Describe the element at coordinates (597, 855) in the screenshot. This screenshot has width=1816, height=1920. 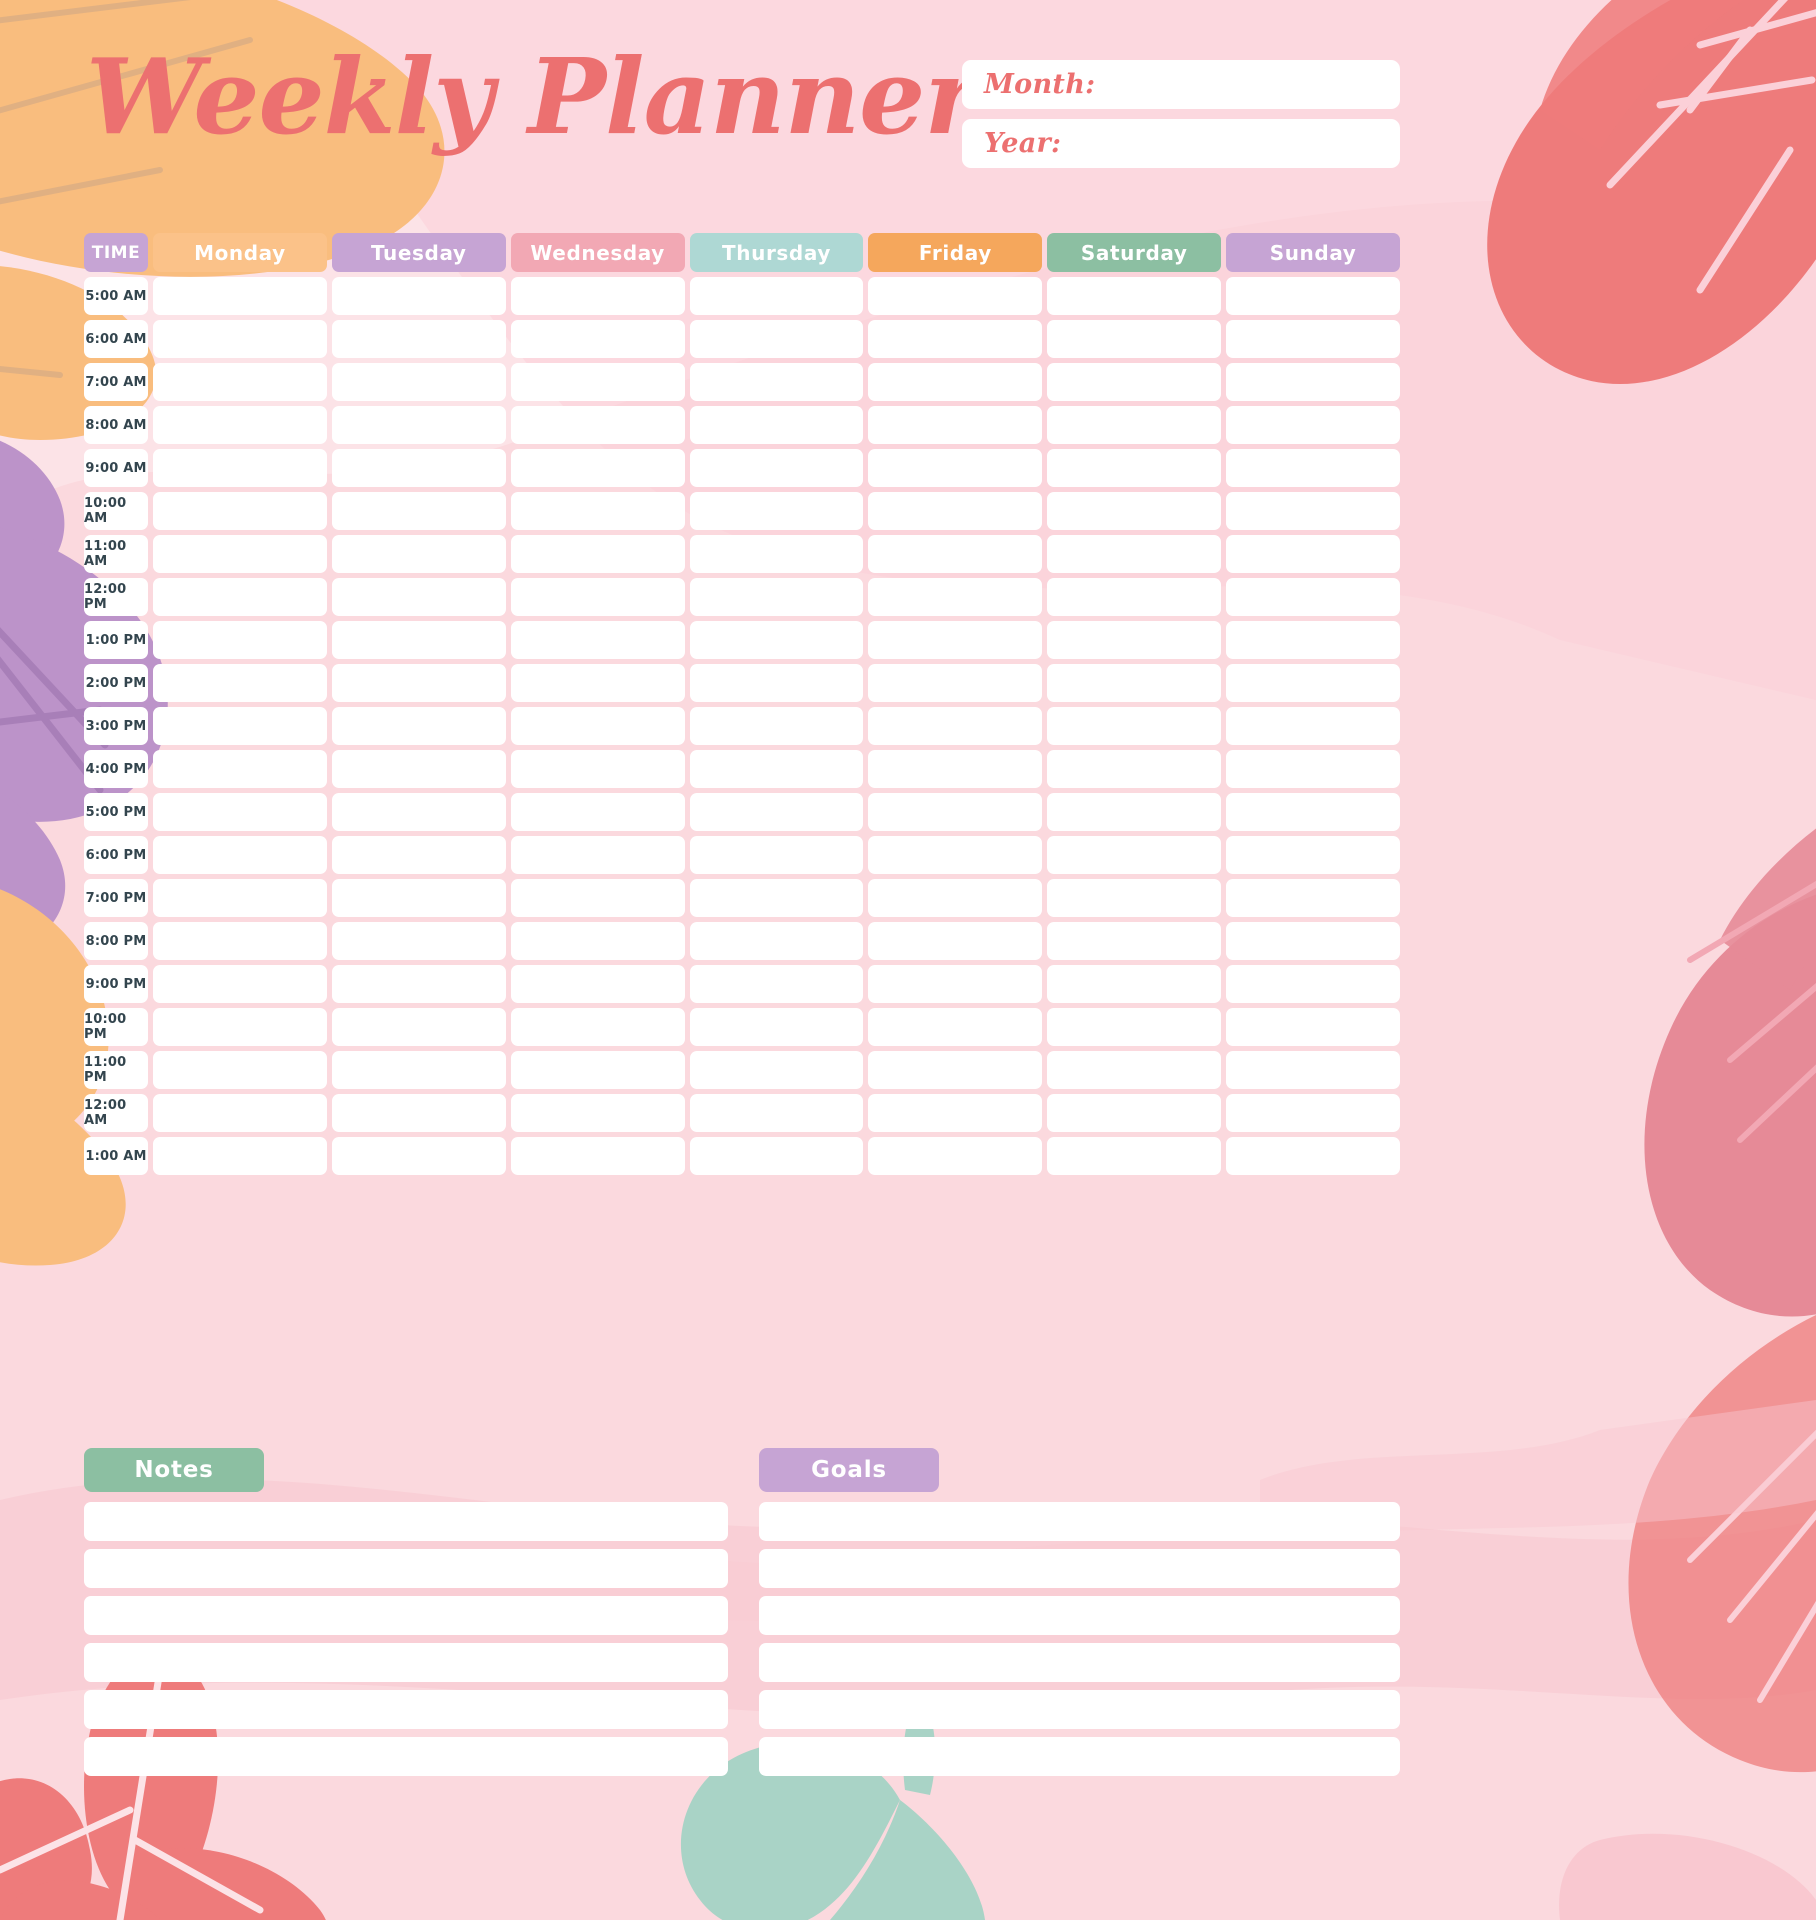
I see `slot-wednesday-600PM` at that location.